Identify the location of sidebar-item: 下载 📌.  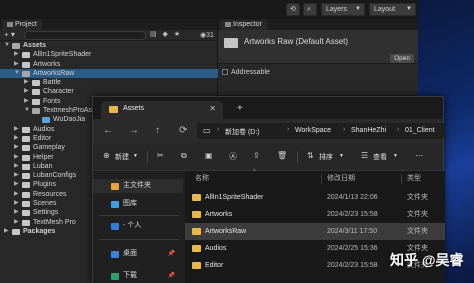
(138, 276).